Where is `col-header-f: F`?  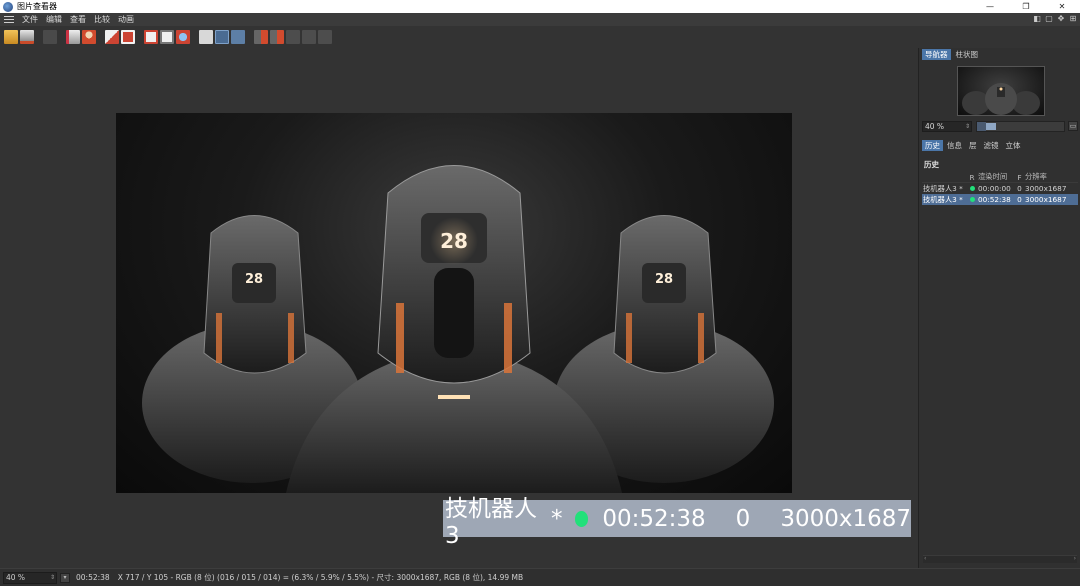
col-header-f: F is located at coordinates (1019, 177).